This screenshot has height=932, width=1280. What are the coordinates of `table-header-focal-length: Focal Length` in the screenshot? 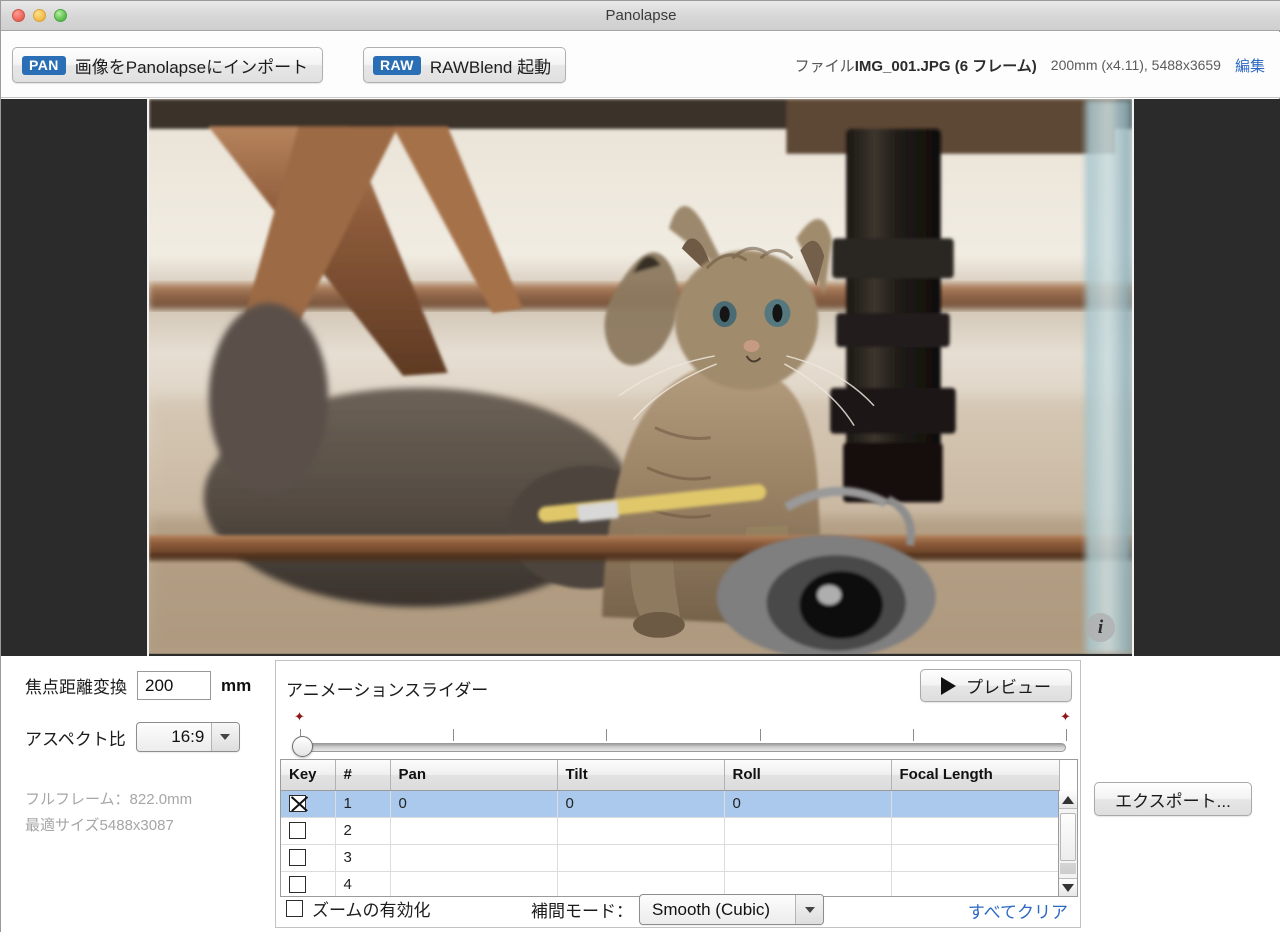 It's located at (975, 775).